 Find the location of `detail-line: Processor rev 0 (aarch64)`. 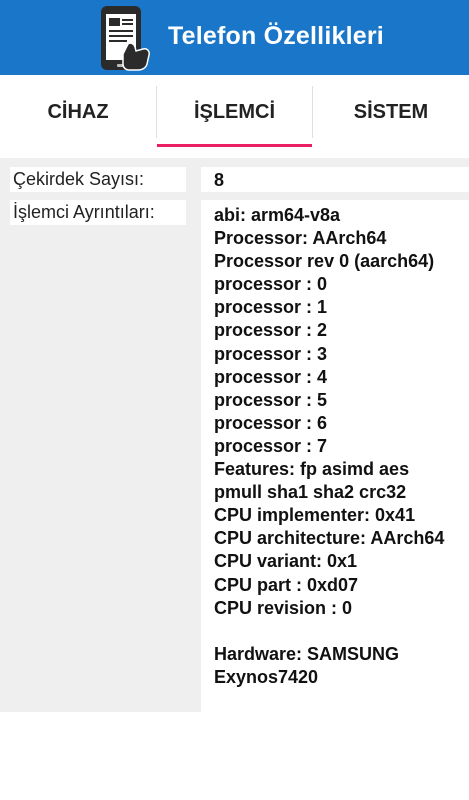

detail-line: Processor rev 0 (aarch64) is located at coordinates (324, 261).